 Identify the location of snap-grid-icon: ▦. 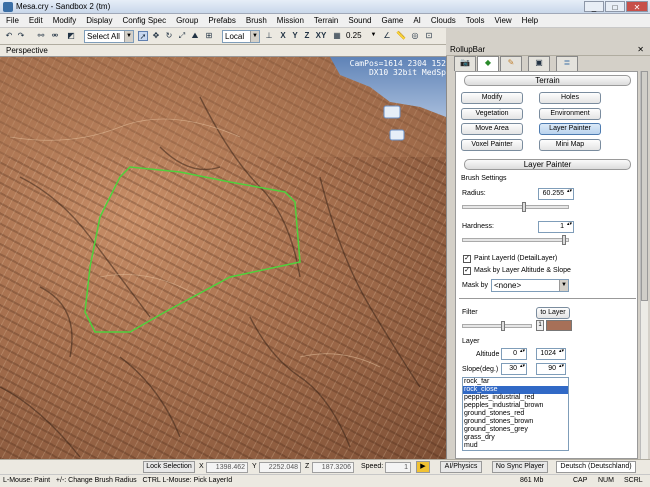
(337, 36).